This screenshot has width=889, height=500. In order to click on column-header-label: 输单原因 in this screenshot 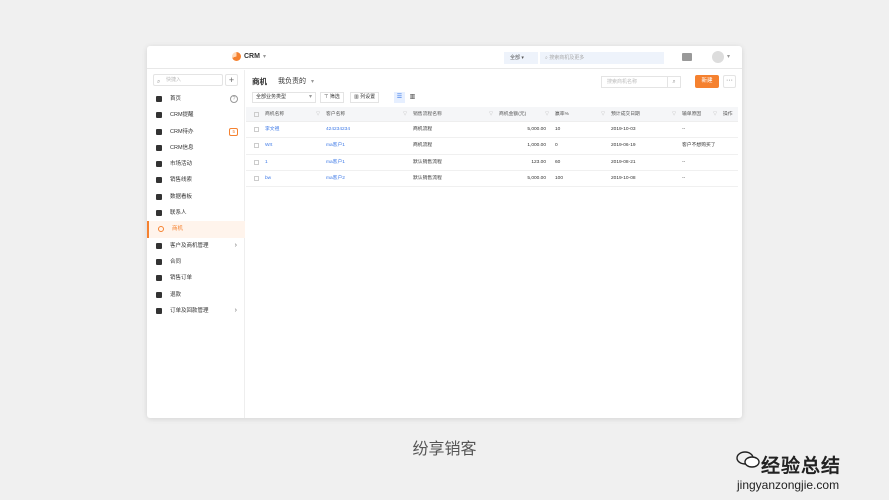, I will do `click(692, 114)`.